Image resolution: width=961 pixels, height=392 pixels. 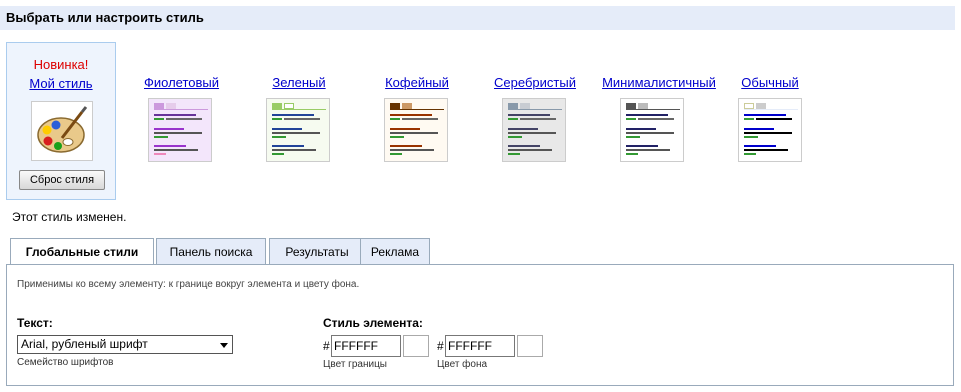 I want to click on style-green: Зеленый, so click(x=299, y=82).